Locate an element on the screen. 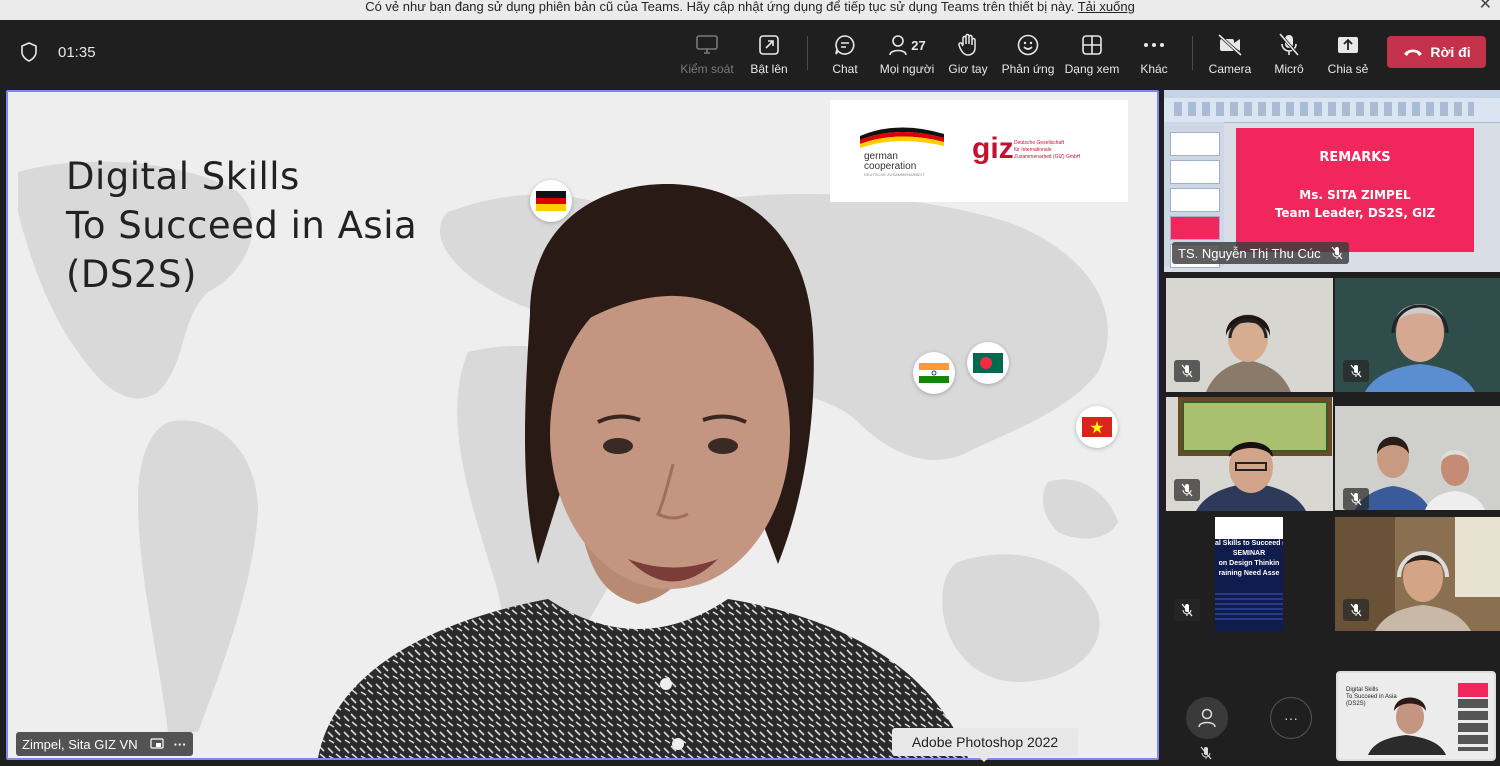  chat-icon is located at coordinates (845, 45).